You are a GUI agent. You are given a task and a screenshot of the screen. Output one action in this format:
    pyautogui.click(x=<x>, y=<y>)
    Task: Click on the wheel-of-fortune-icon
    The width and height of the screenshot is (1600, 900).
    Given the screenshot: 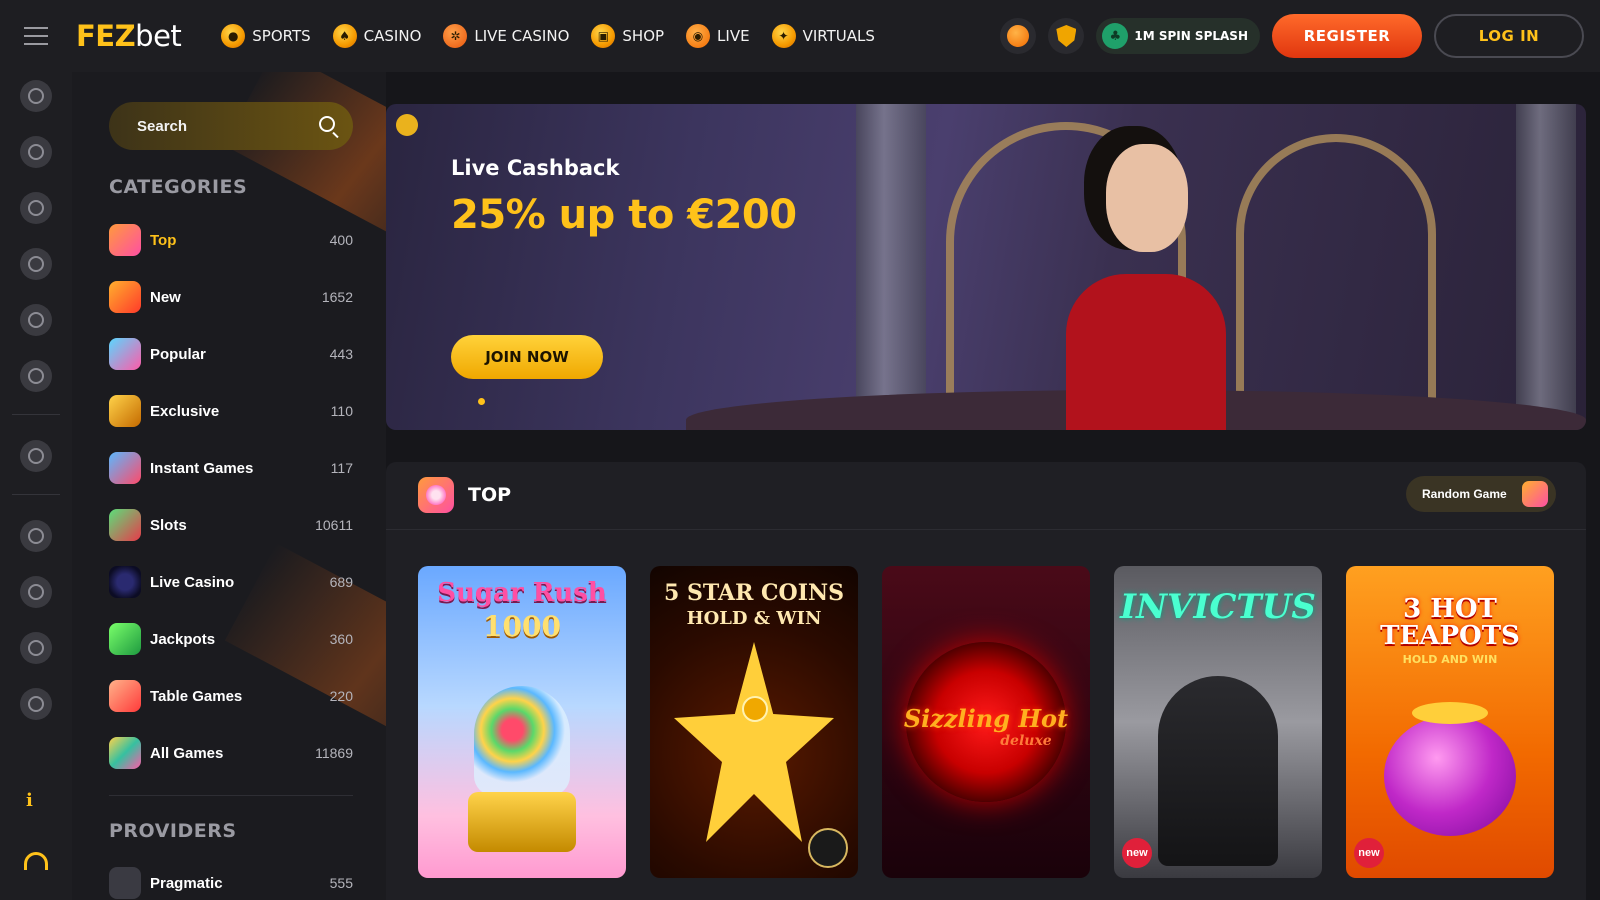 What is the action you would take?
    pyautogui.click(x=36, y=536)
    